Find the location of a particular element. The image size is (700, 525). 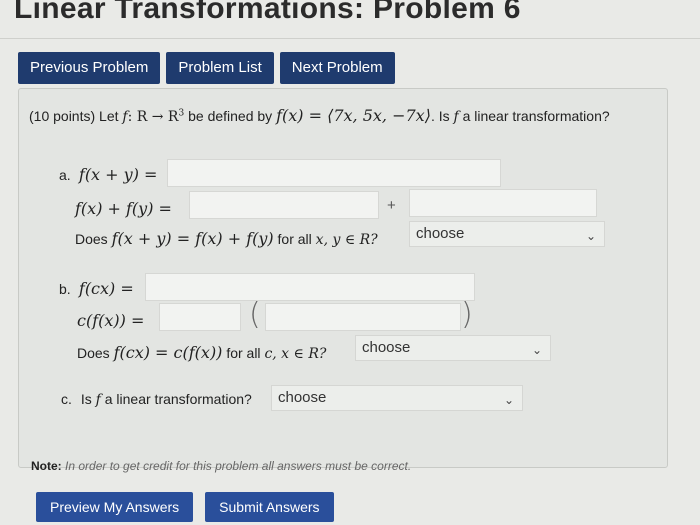

part-c-question-end: a linear transformation? is located at coordinates (178, 399).